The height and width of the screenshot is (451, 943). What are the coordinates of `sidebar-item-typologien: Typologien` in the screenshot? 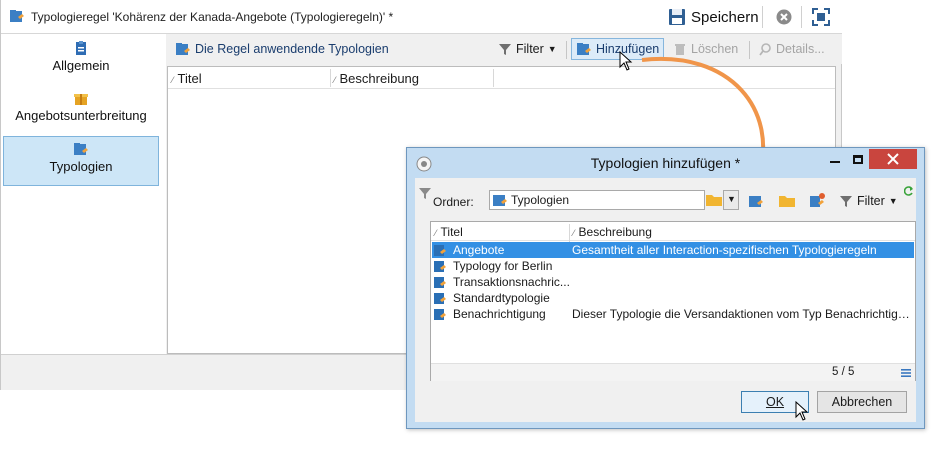 It's located at (81, 161).